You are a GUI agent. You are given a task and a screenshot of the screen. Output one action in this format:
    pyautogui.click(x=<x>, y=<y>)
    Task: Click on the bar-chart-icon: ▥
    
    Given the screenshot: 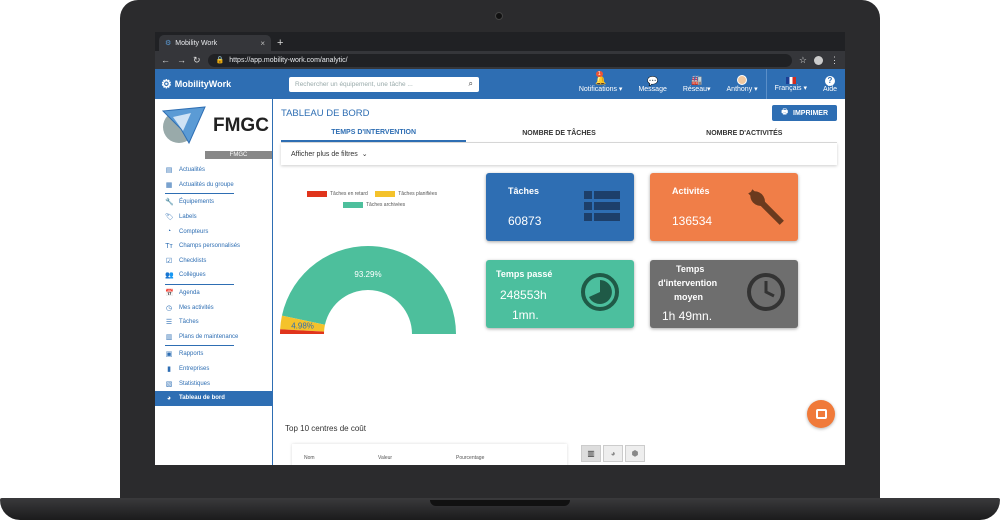 What is the action you would take?
    pyautogui.click(x=591, y=453)
    